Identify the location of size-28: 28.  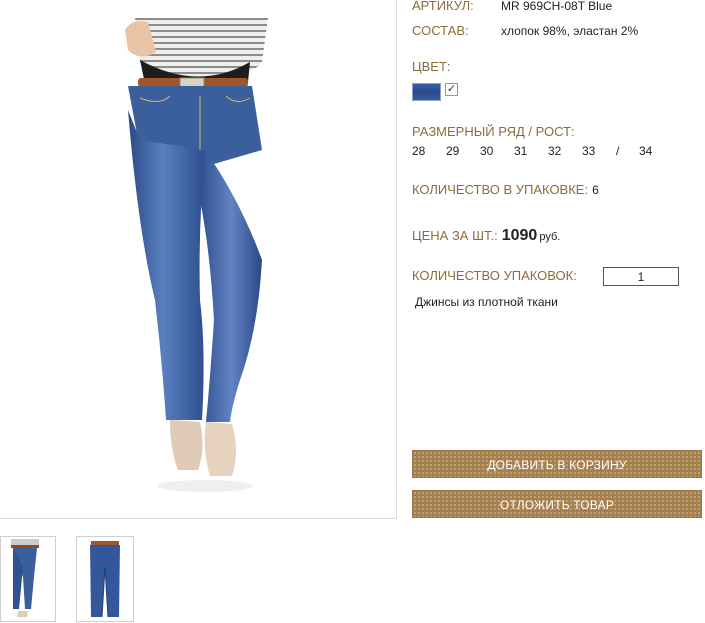
(419, 151).